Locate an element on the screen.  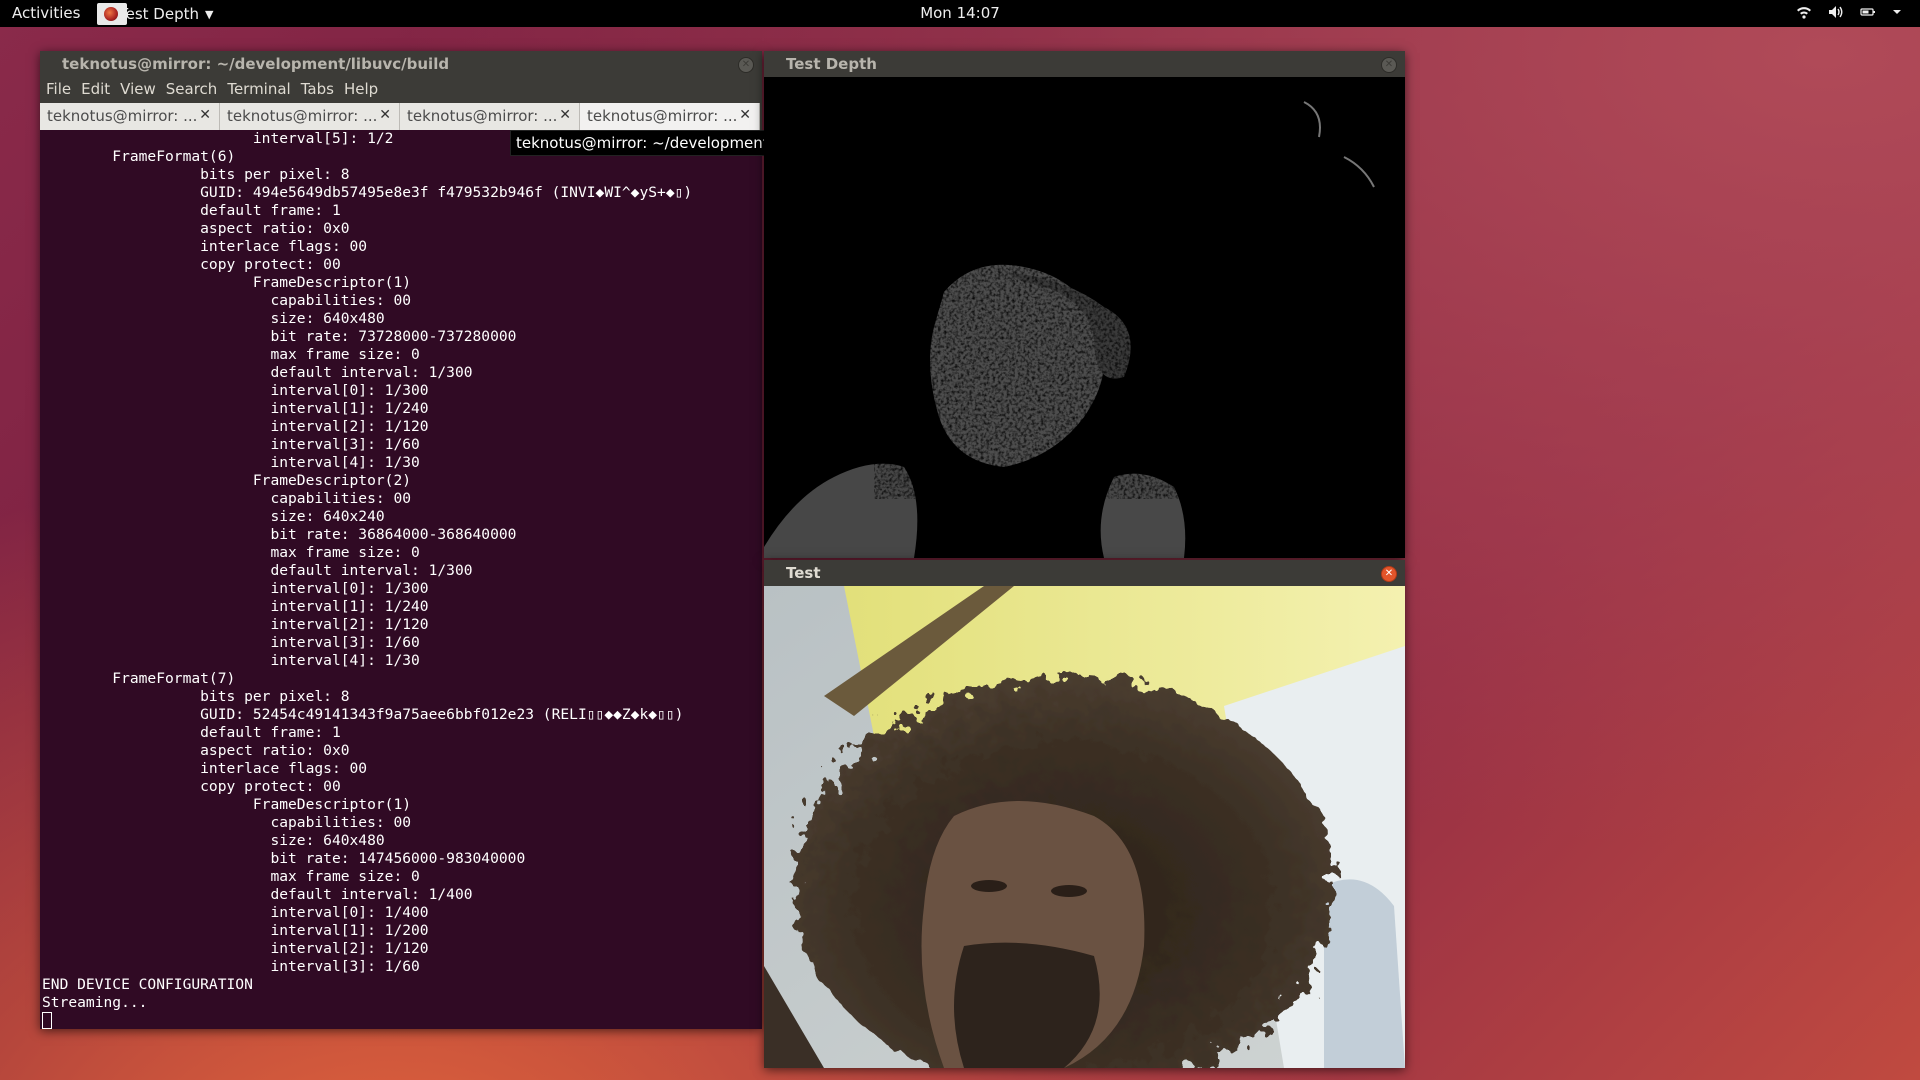
terminal-cursor is located at coordinates (47, 1020).